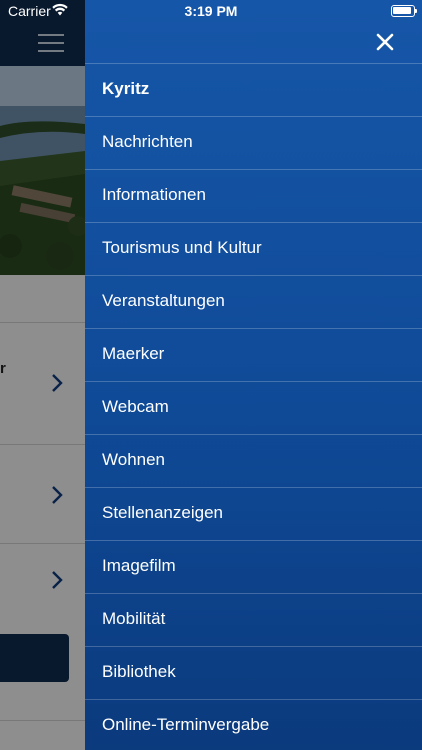  What do you see at coordinates (404, 11) in the screenshot?
I see `battery-icon` at bounding box center [404, 11].